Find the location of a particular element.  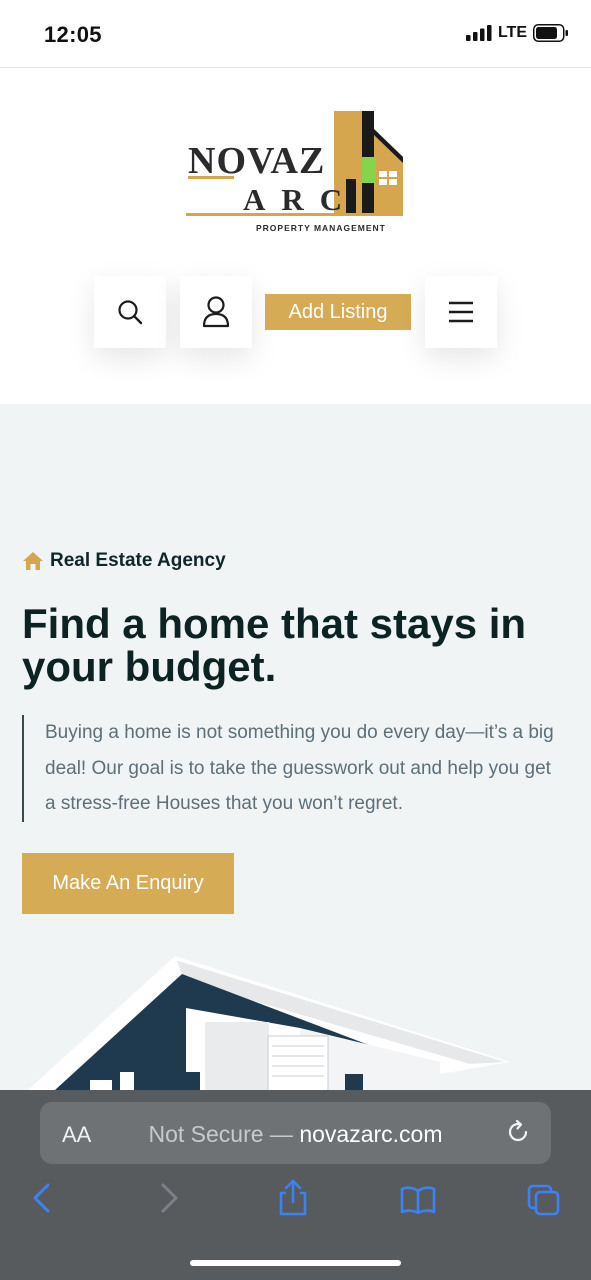

building-image is located at coordinates (269, 1025).